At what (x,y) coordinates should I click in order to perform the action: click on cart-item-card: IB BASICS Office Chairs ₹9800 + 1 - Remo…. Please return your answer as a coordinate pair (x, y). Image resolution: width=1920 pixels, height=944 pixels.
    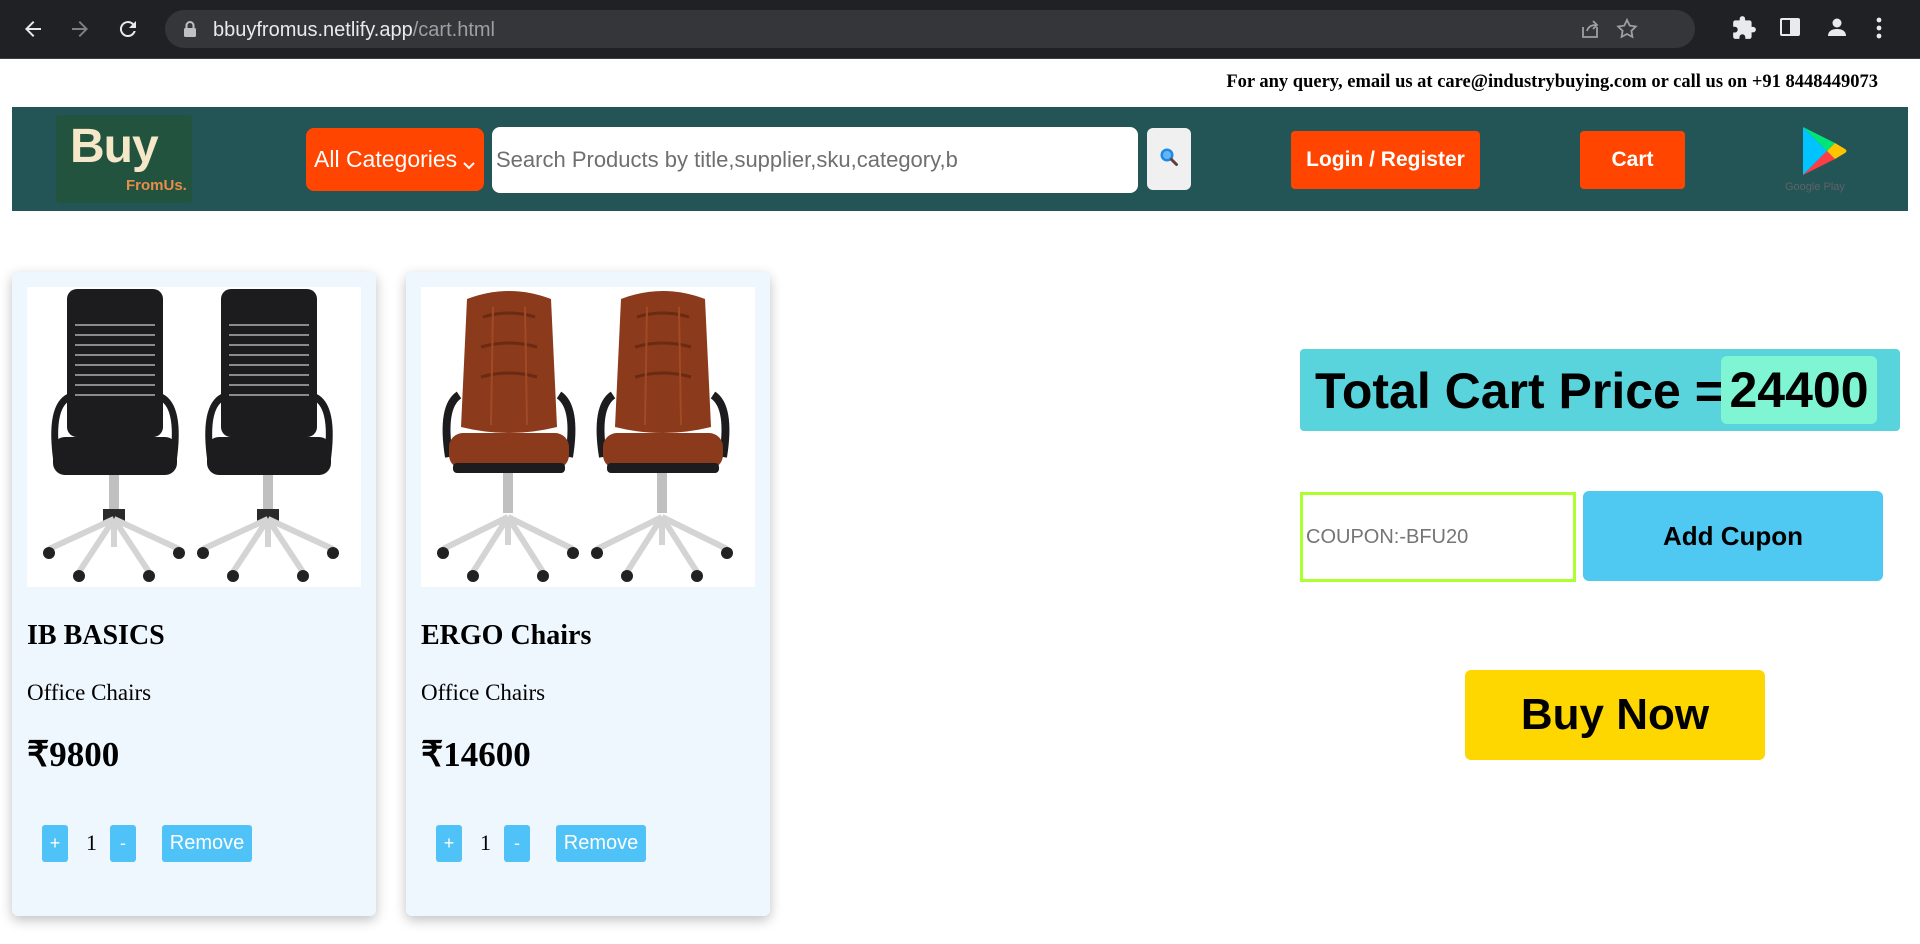
    Looking at the image, I should click on (194, 594).